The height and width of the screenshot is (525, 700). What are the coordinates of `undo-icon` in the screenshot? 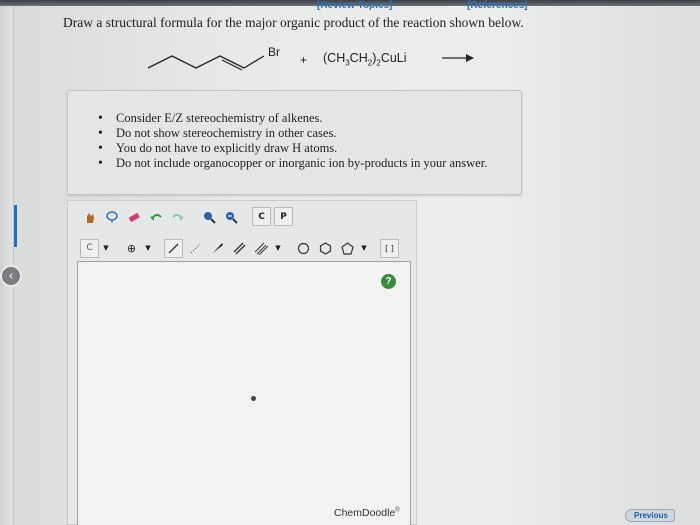 It's located at (155, 216).